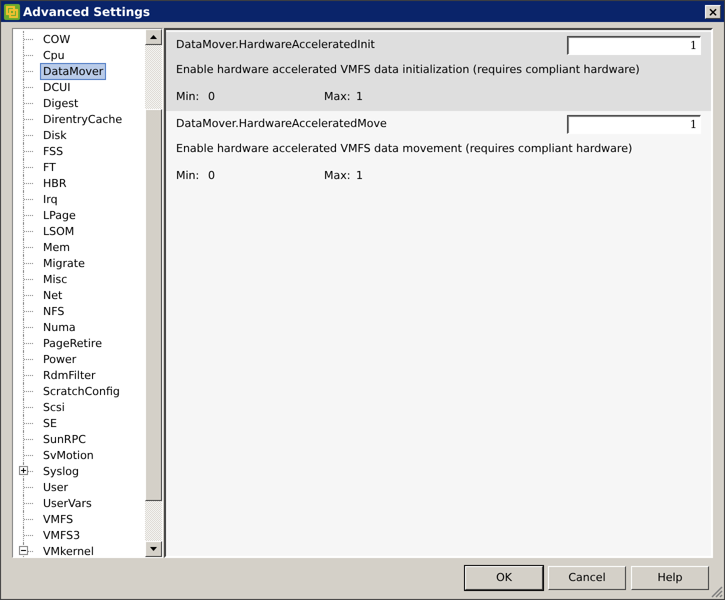 This screenshot has height=600, width=725. What do you see at coordinates (23, 470) in the screenshot?
I see `expand-icon` at bounding box center [23, 470].